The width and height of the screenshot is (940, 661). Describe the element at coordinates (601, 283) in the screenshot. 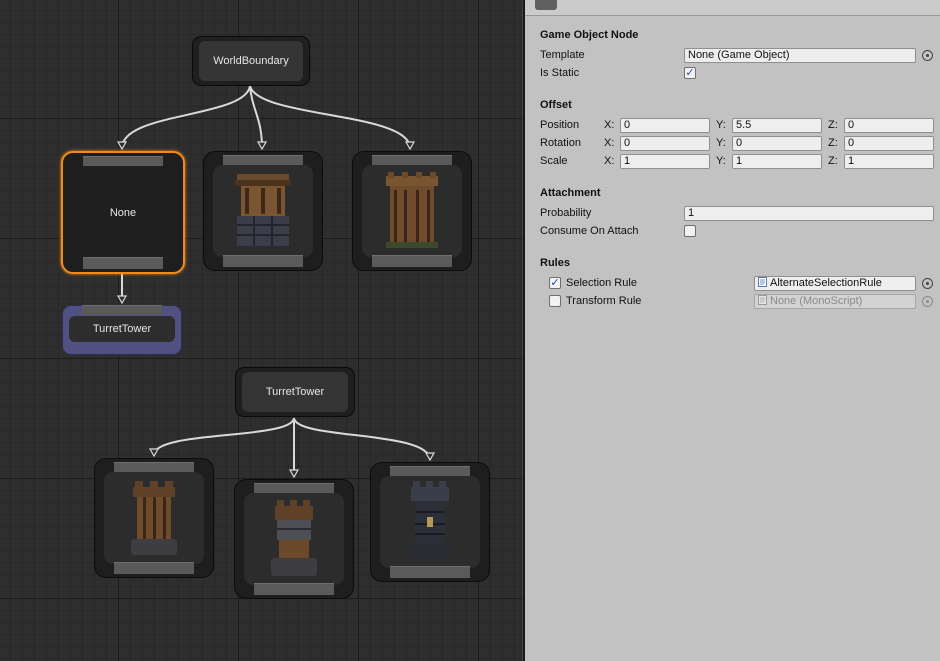

I see `selection-rule-label: Selection Rule` at that location.